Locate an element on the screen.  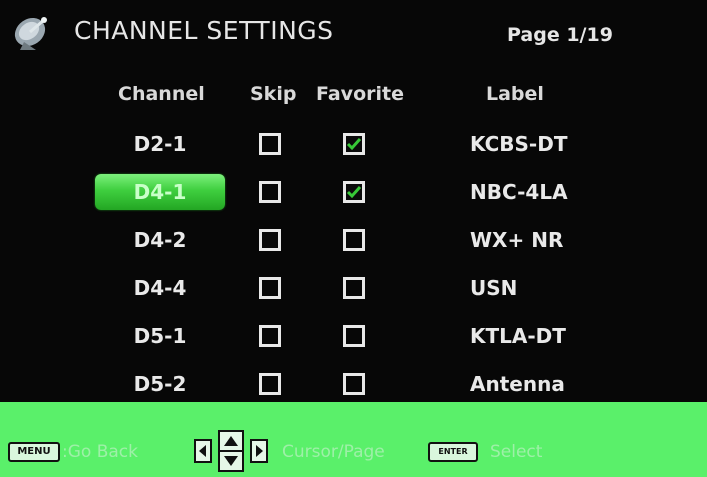
channel-number: D5-2 is located at coordinates (160, 384).